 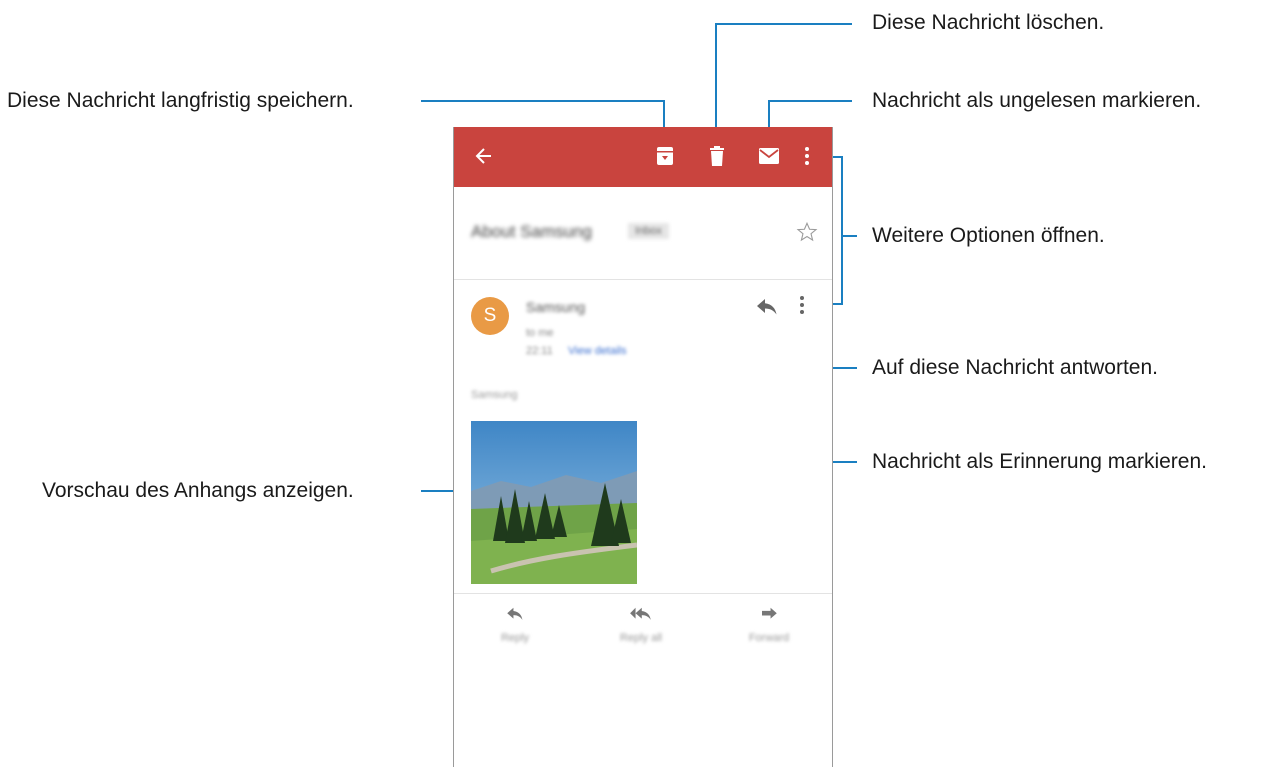 What do you see at coordinates (641, 625) in the screenshot?
I see `reply-all-button: Reply all` at bounding box center [641, 625].